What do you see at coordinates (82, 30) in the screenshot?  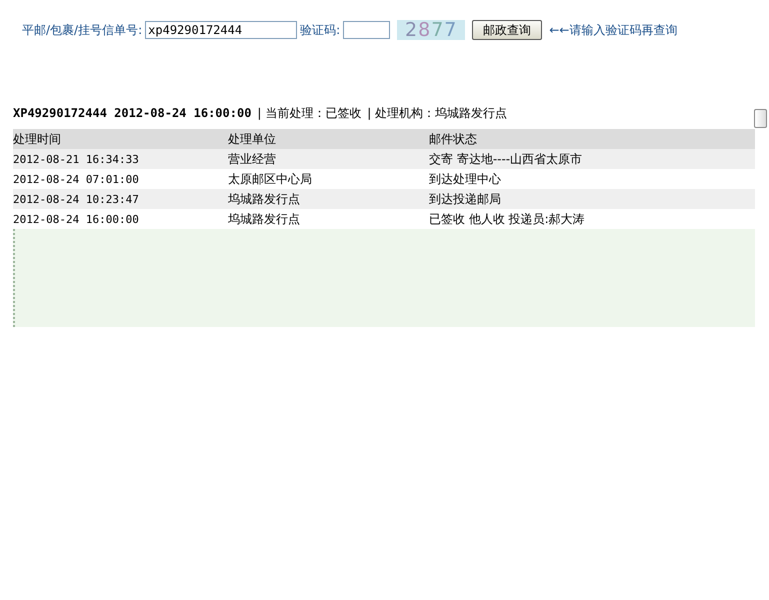 I see `tracking-number-label: 平邮/包裹/挂号信单号:` at bounding box center [82, 30].